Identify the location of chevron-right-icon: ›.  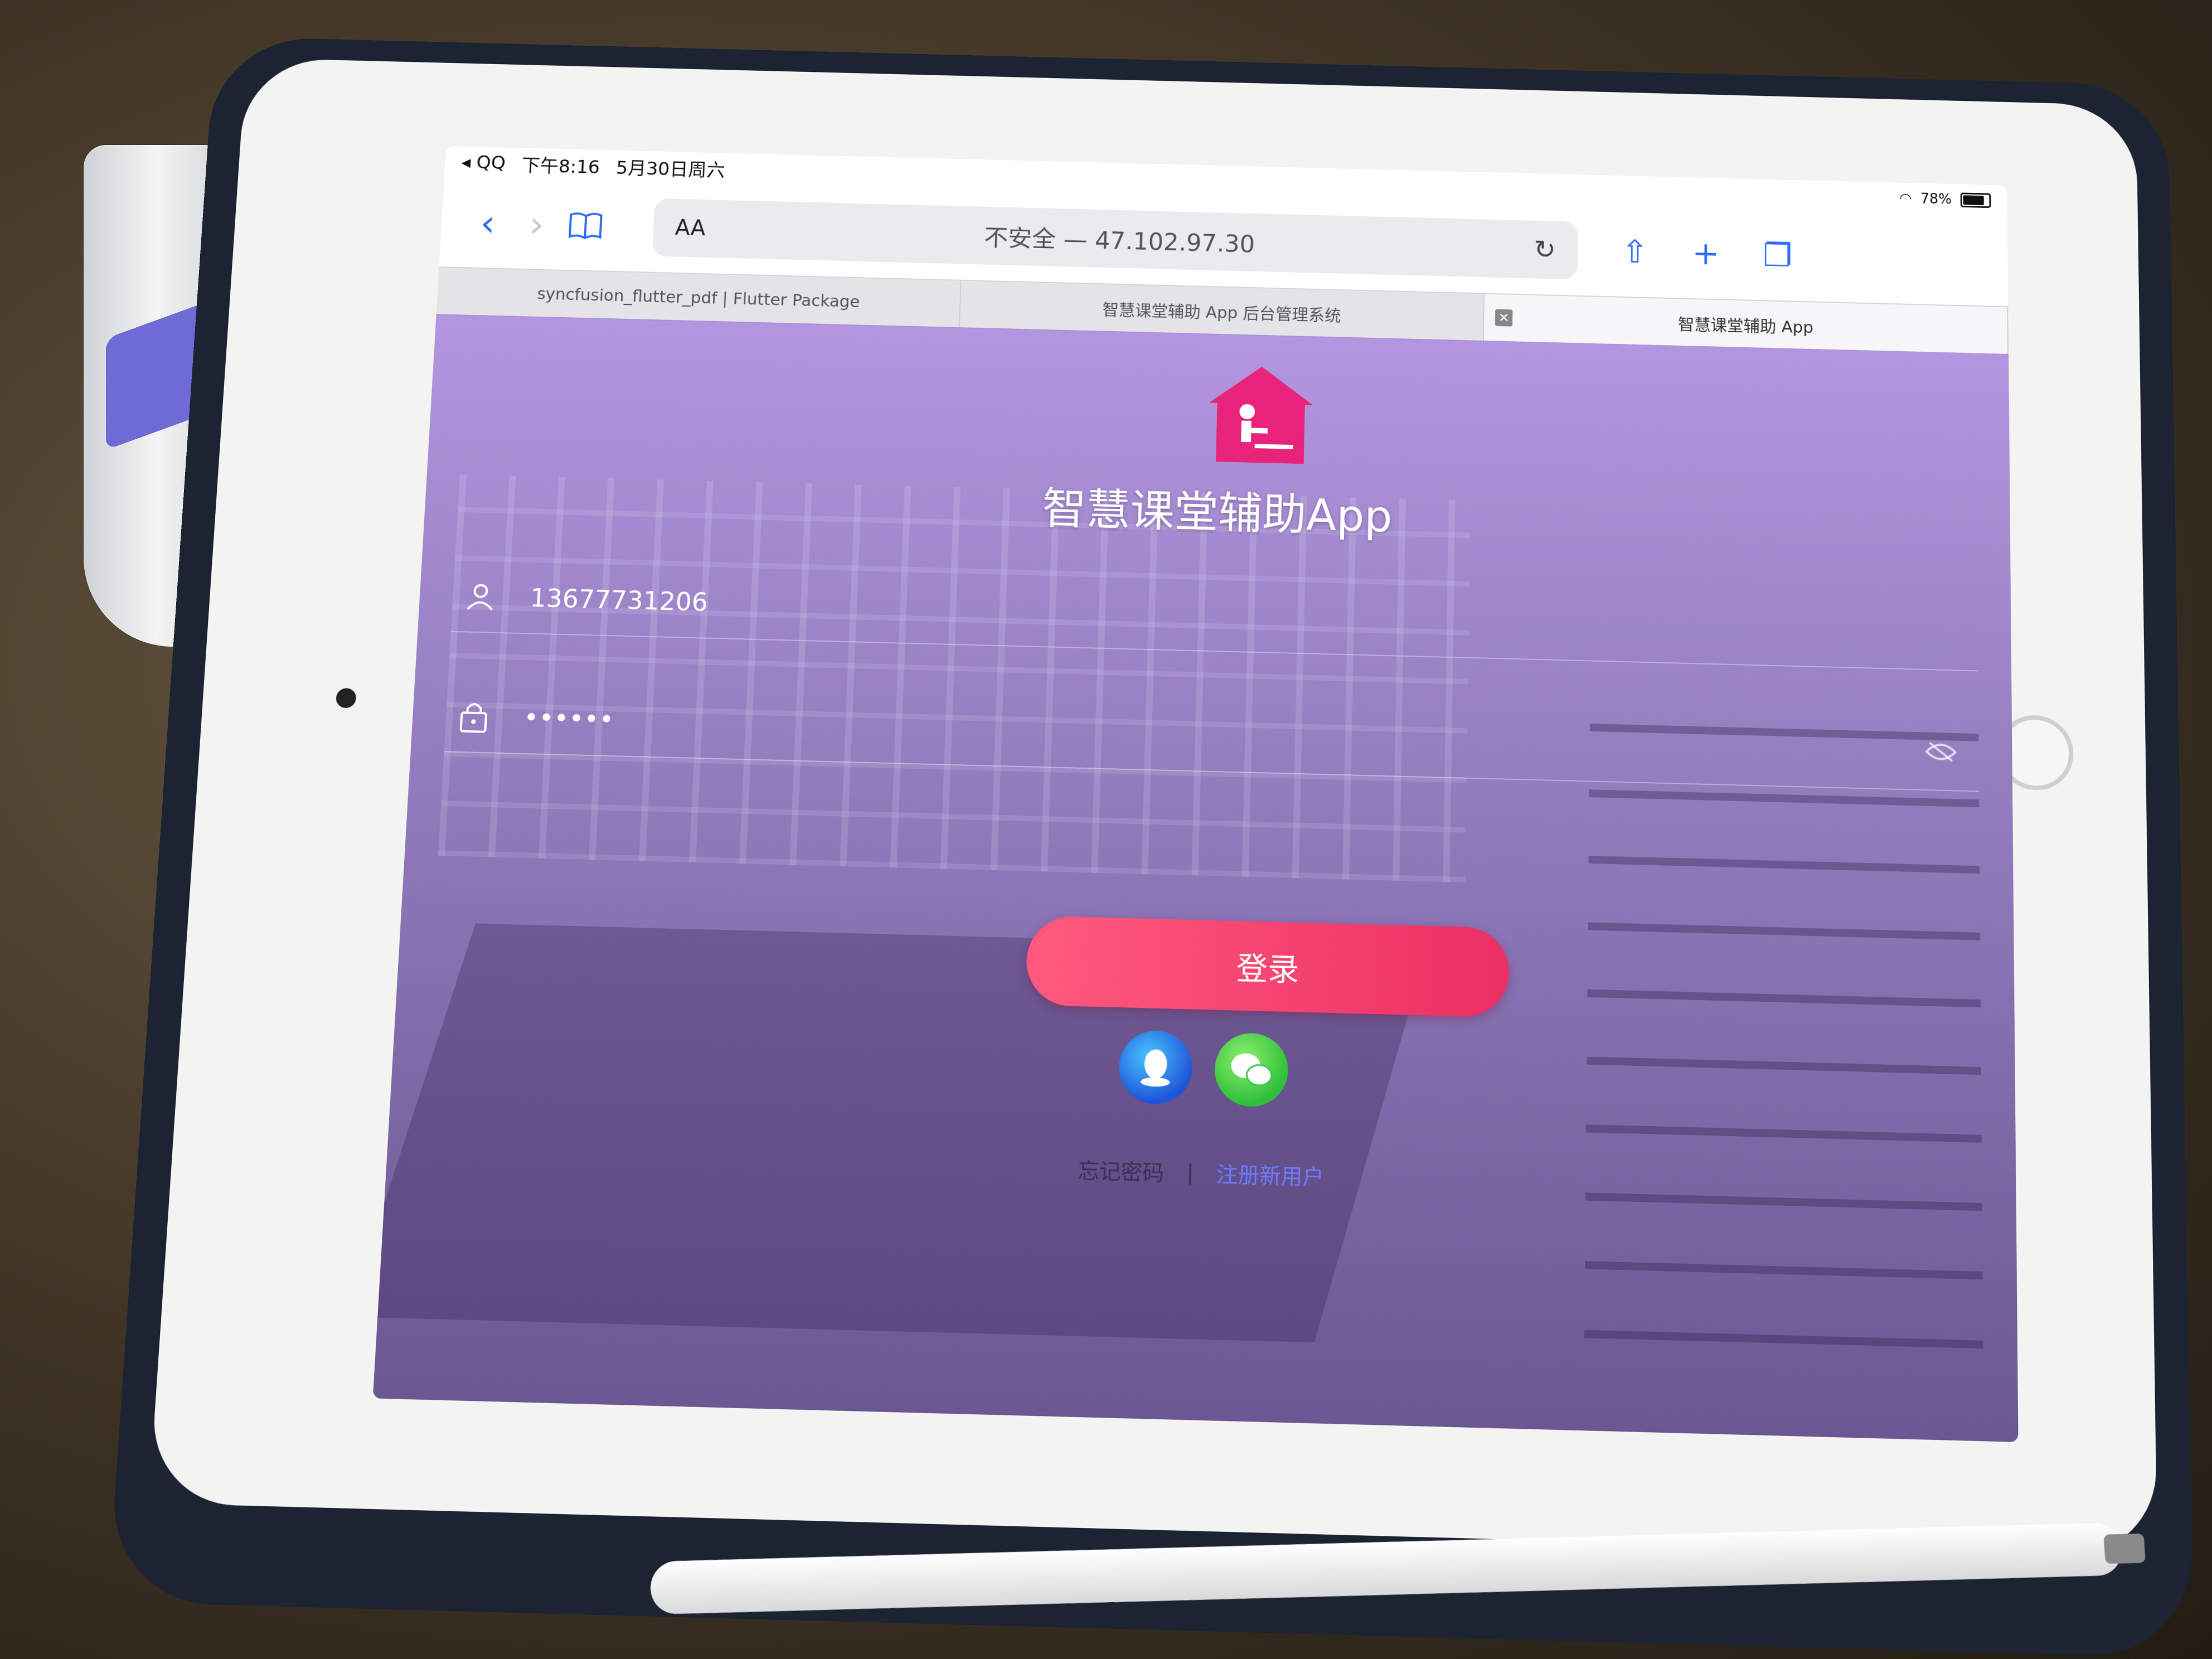
(536, 224).